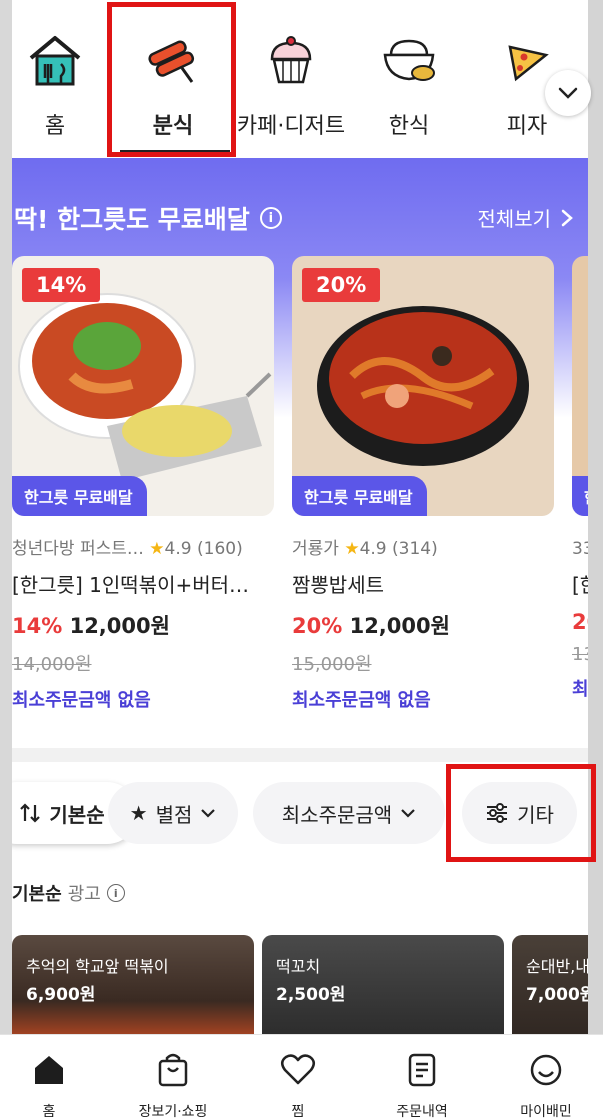  I want to click on list-item: 떡꼬치 2,500원, so click(383, 990).